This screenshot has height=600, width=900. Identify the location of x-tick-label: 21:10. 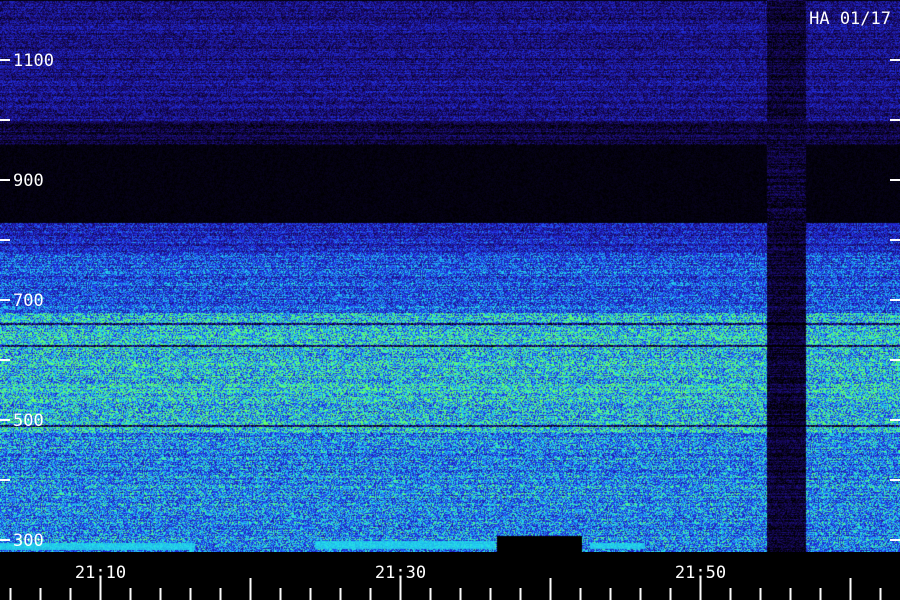
(100, 573).